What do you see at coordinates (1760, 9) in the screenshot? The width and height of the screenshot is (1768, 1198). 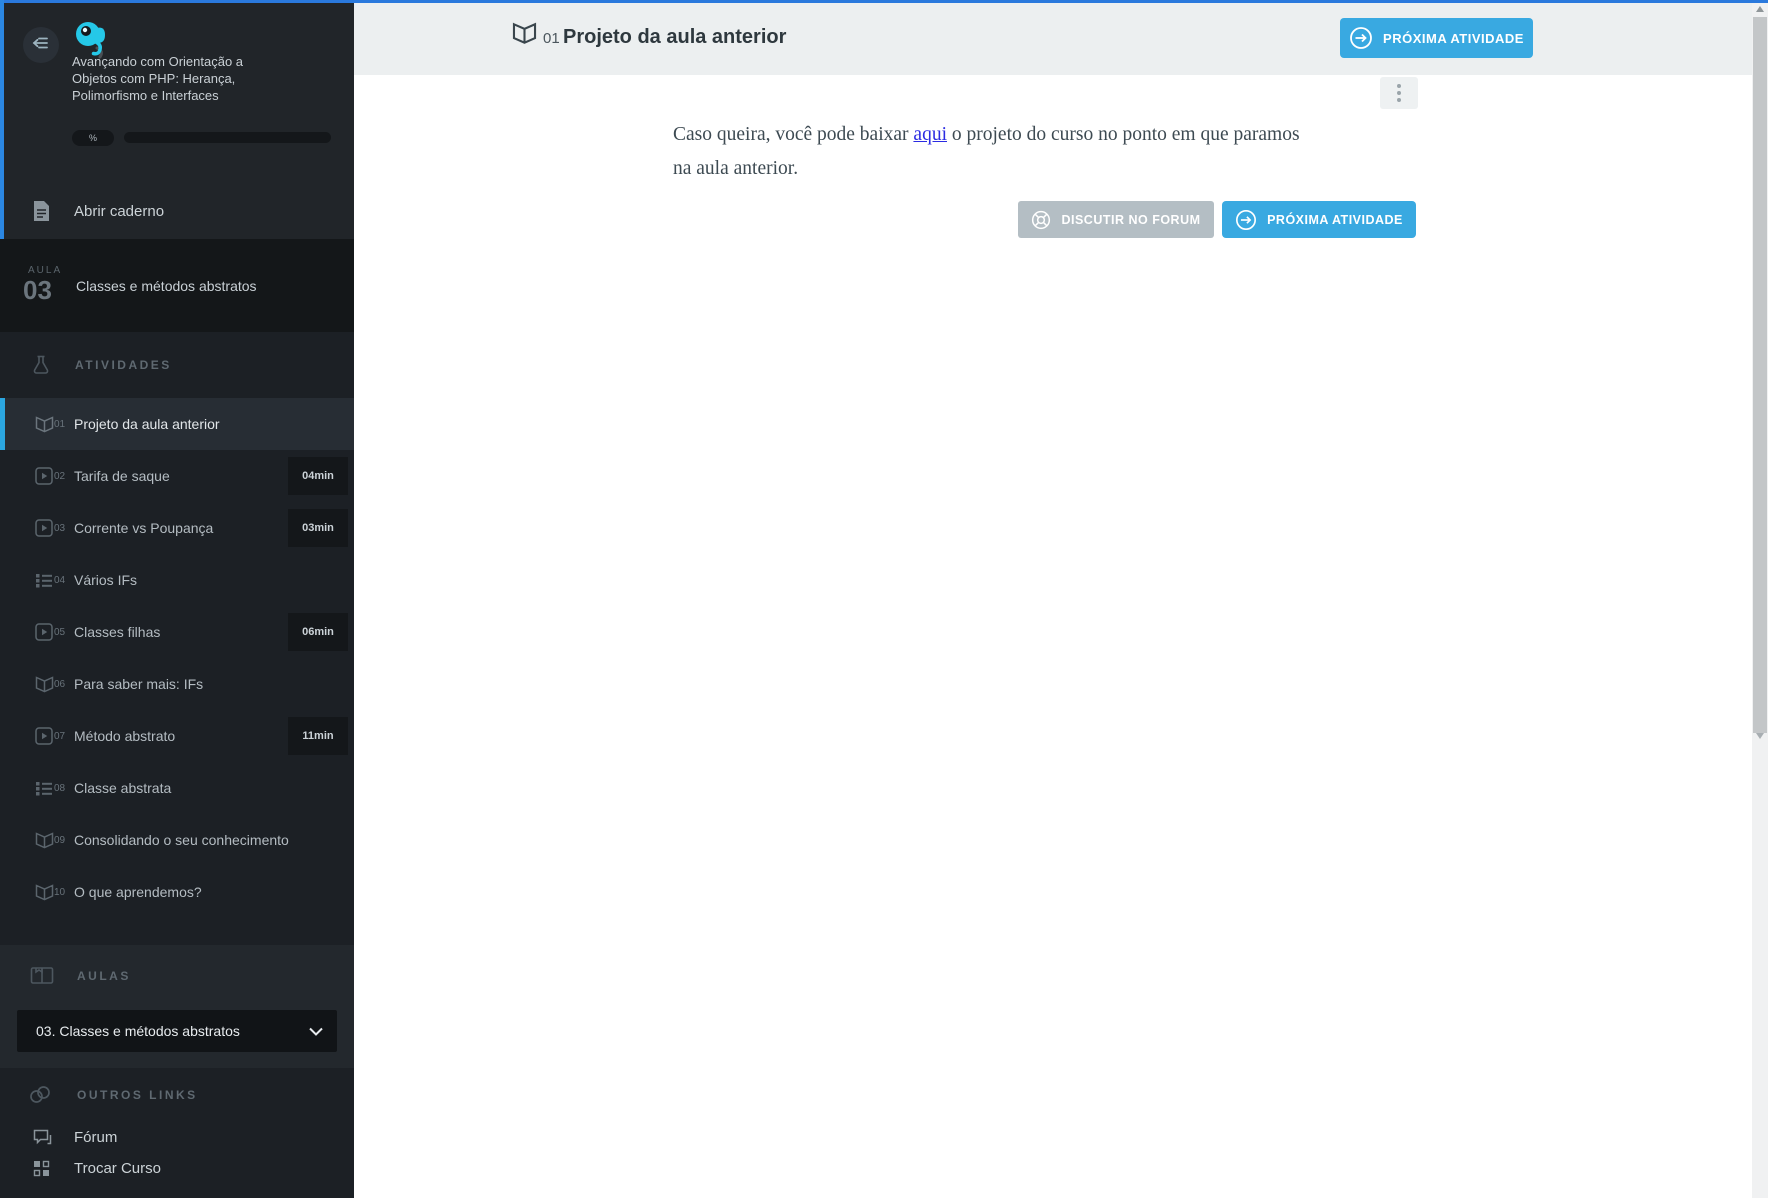 I see `scrollbar-up-arrow-icon` at bounding box center [1760, 9].